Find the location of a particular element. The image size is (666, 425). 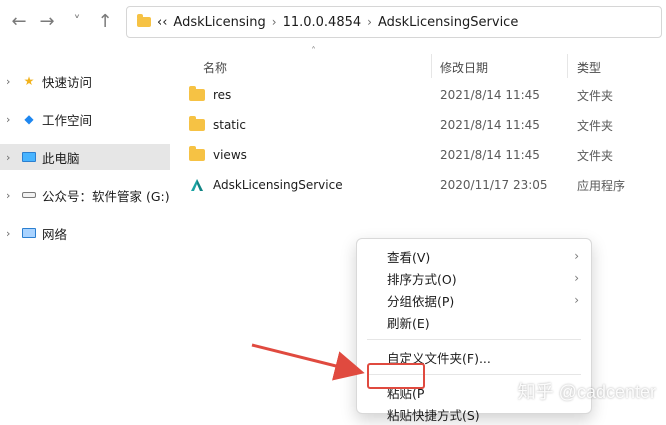

breadcrumb-item-adsklicensing: AdskLicensing is located at coordinates (219, 22).